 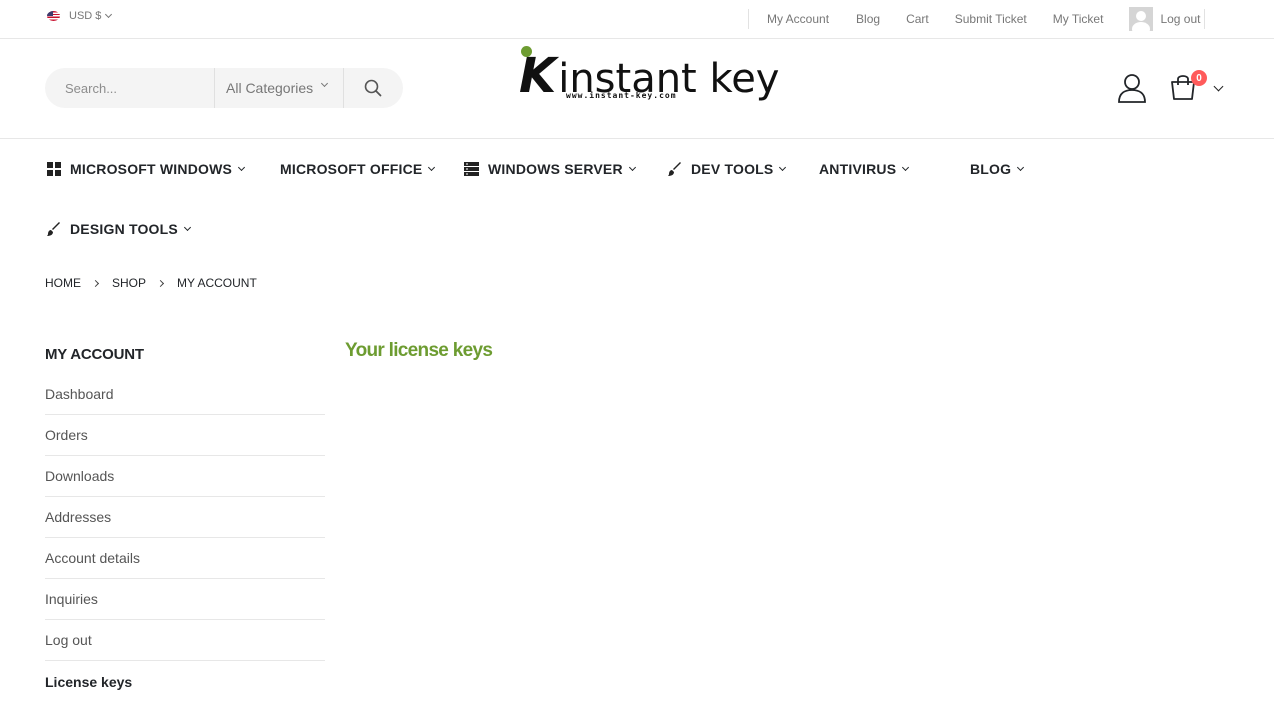 What do you see at coordinates (991, 19) in the screenshot?
I see `submit-ticket-link: Submit Ticket` at bounding box center [991, 19].